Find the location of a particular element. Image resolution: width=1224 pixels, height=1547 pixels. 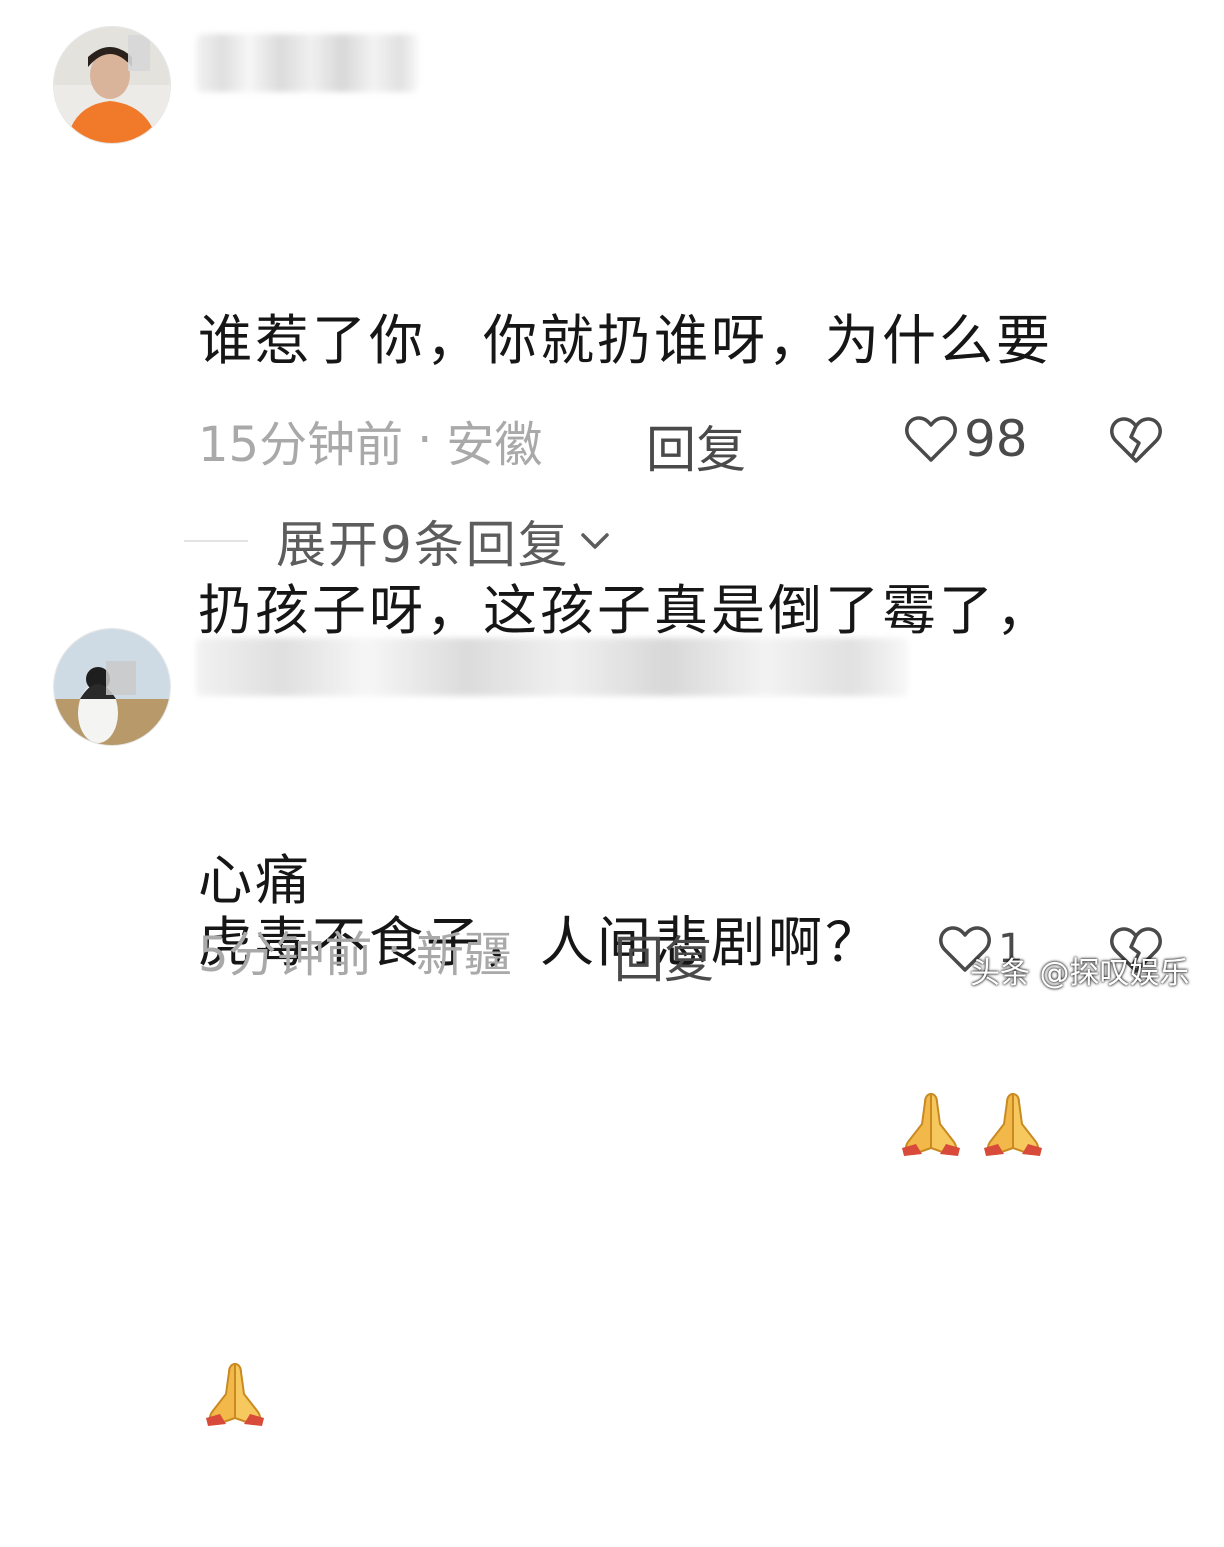

expand-replies-label: 展开9条回复 is located at coordinates (423, 545).